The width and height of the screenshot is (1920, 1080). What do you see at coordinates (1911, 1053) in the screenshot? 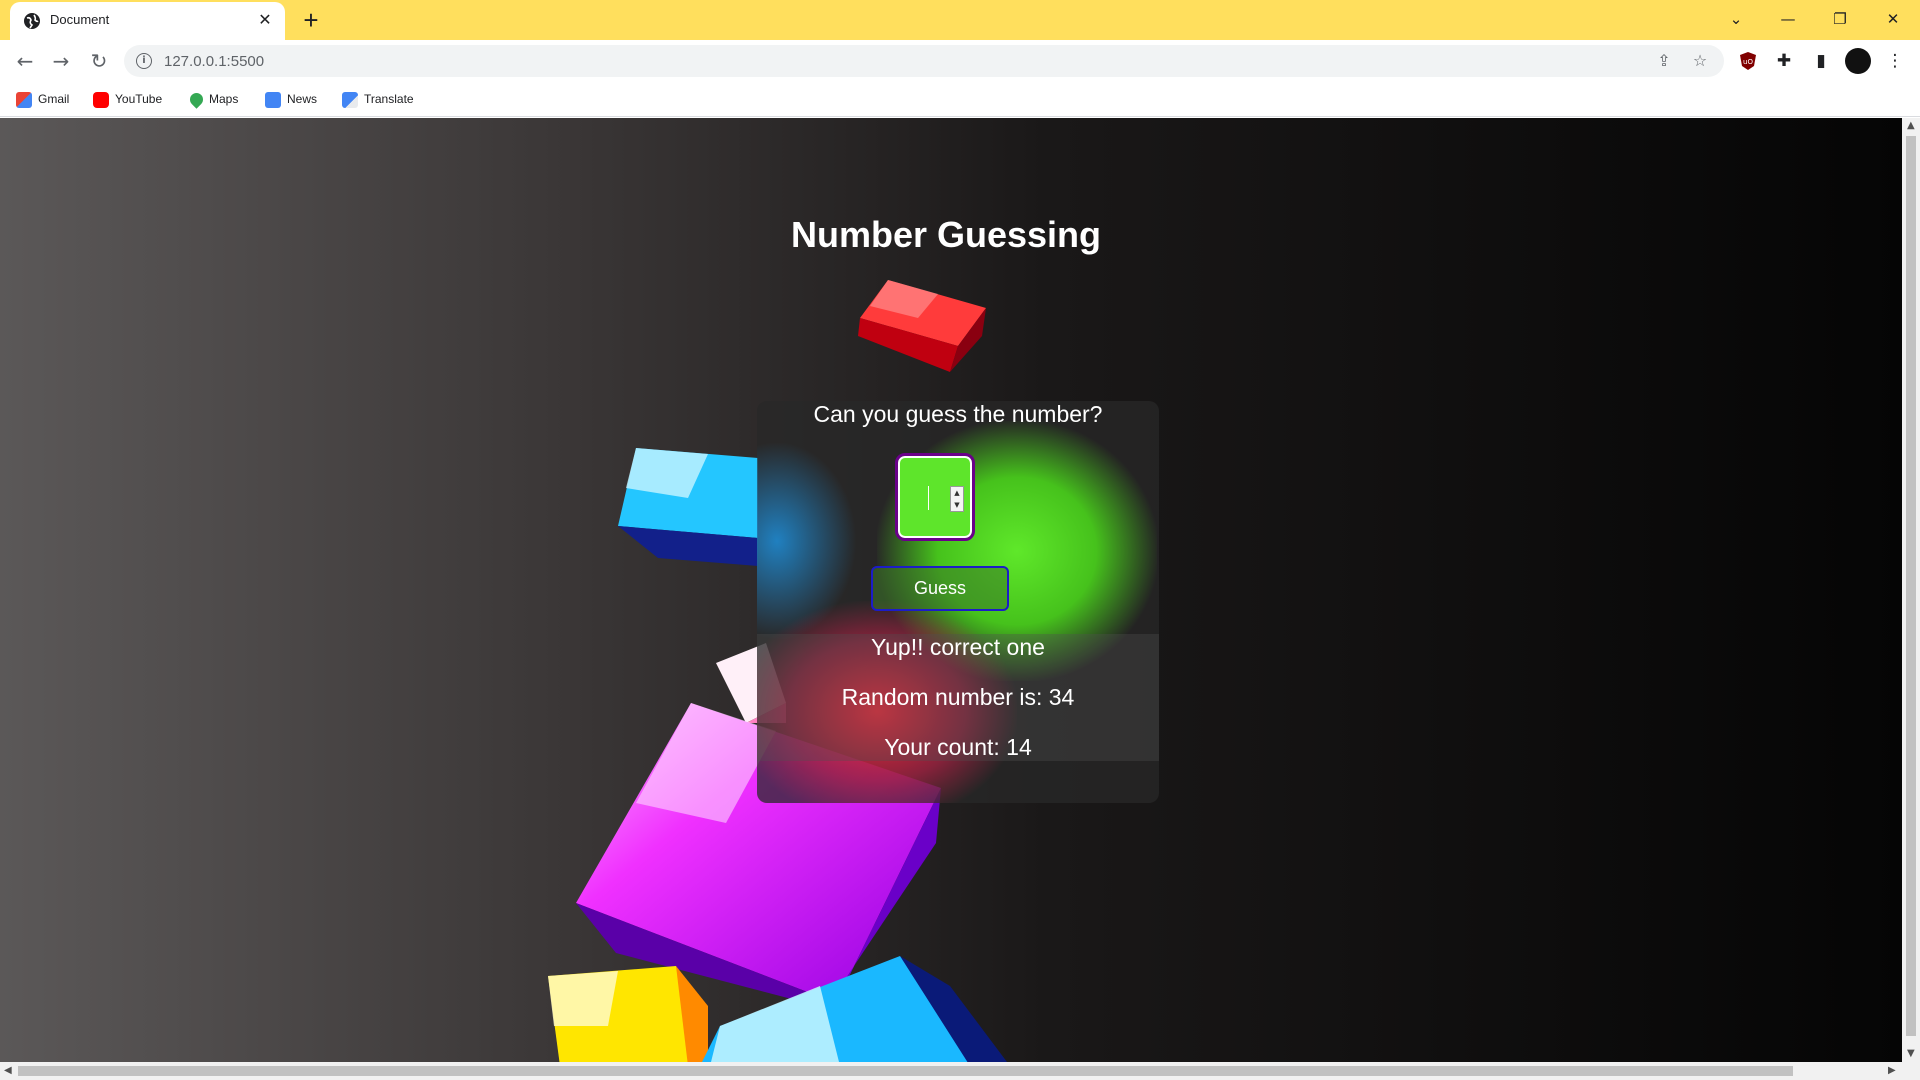
I see `scroll-down-icon: ▼` at bounding box center [1911, 1053].